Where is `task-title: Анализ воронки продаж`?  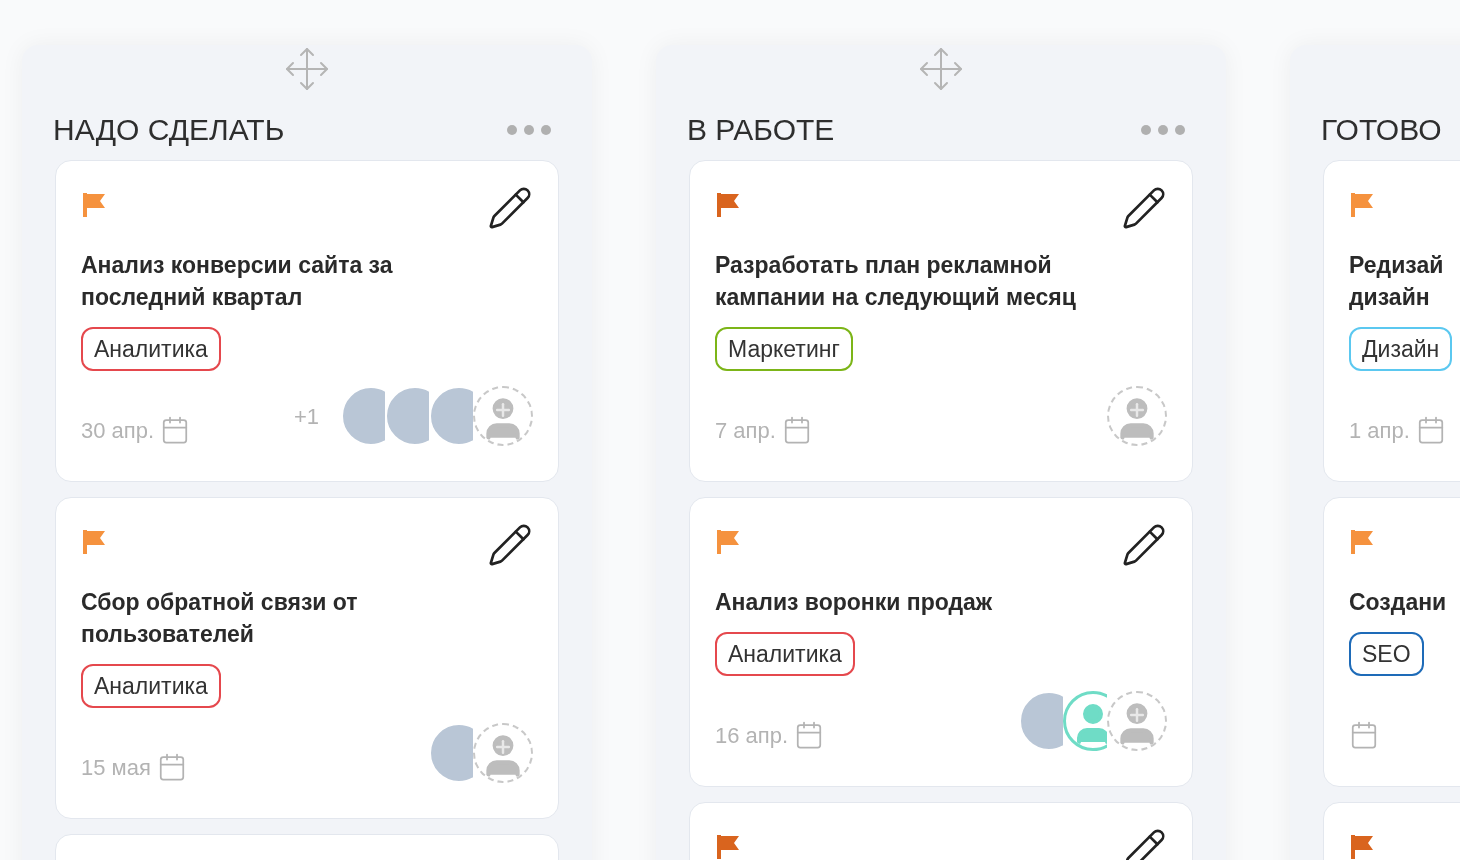 task-title: Анализ воронки продаж is located at coordinates (854, 602).